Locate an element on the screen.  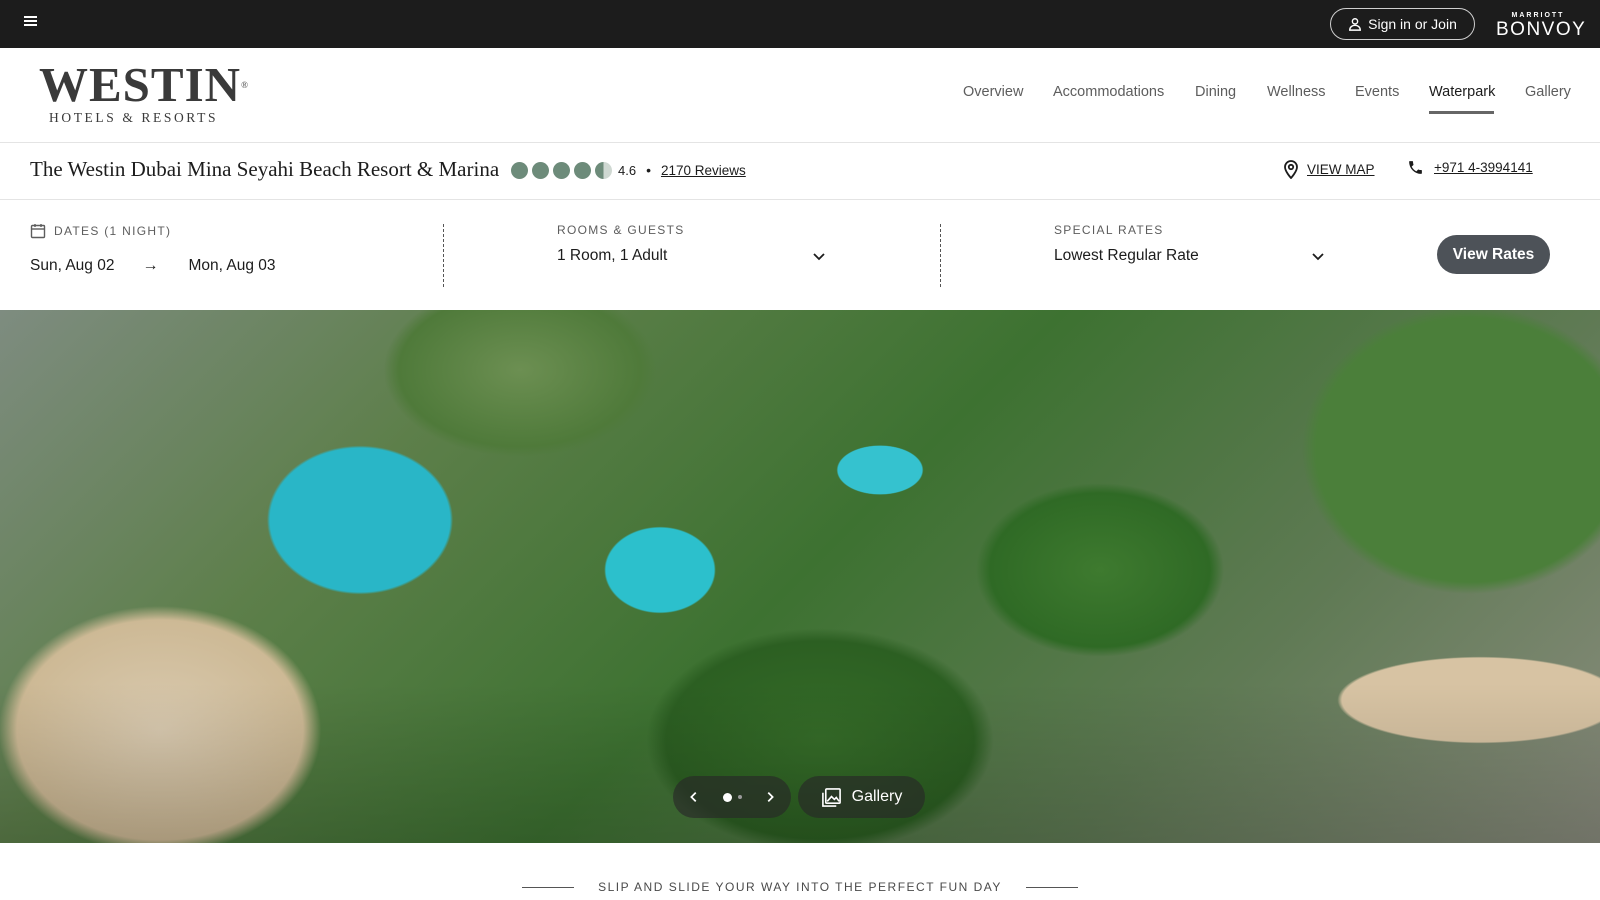
nav-events: Events is located at coordinates (1377, 92).